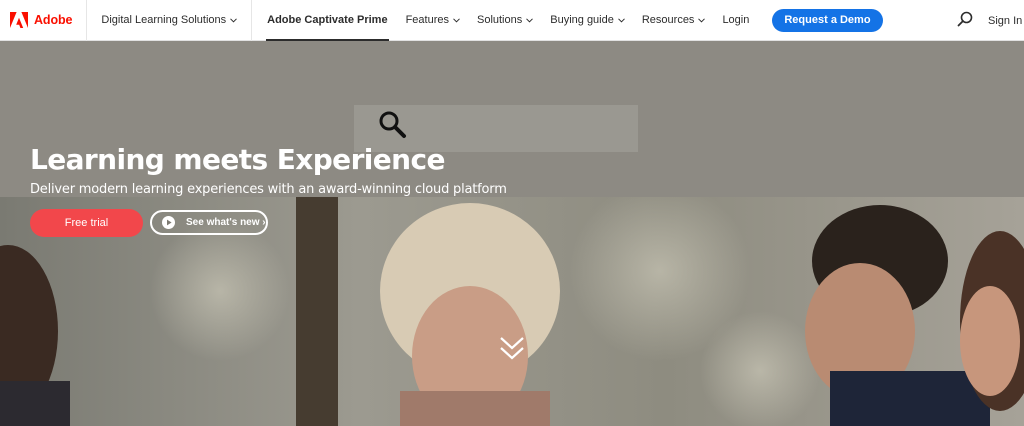  I want to click on request-demo-button: Request a Demo, so click(827, 20).